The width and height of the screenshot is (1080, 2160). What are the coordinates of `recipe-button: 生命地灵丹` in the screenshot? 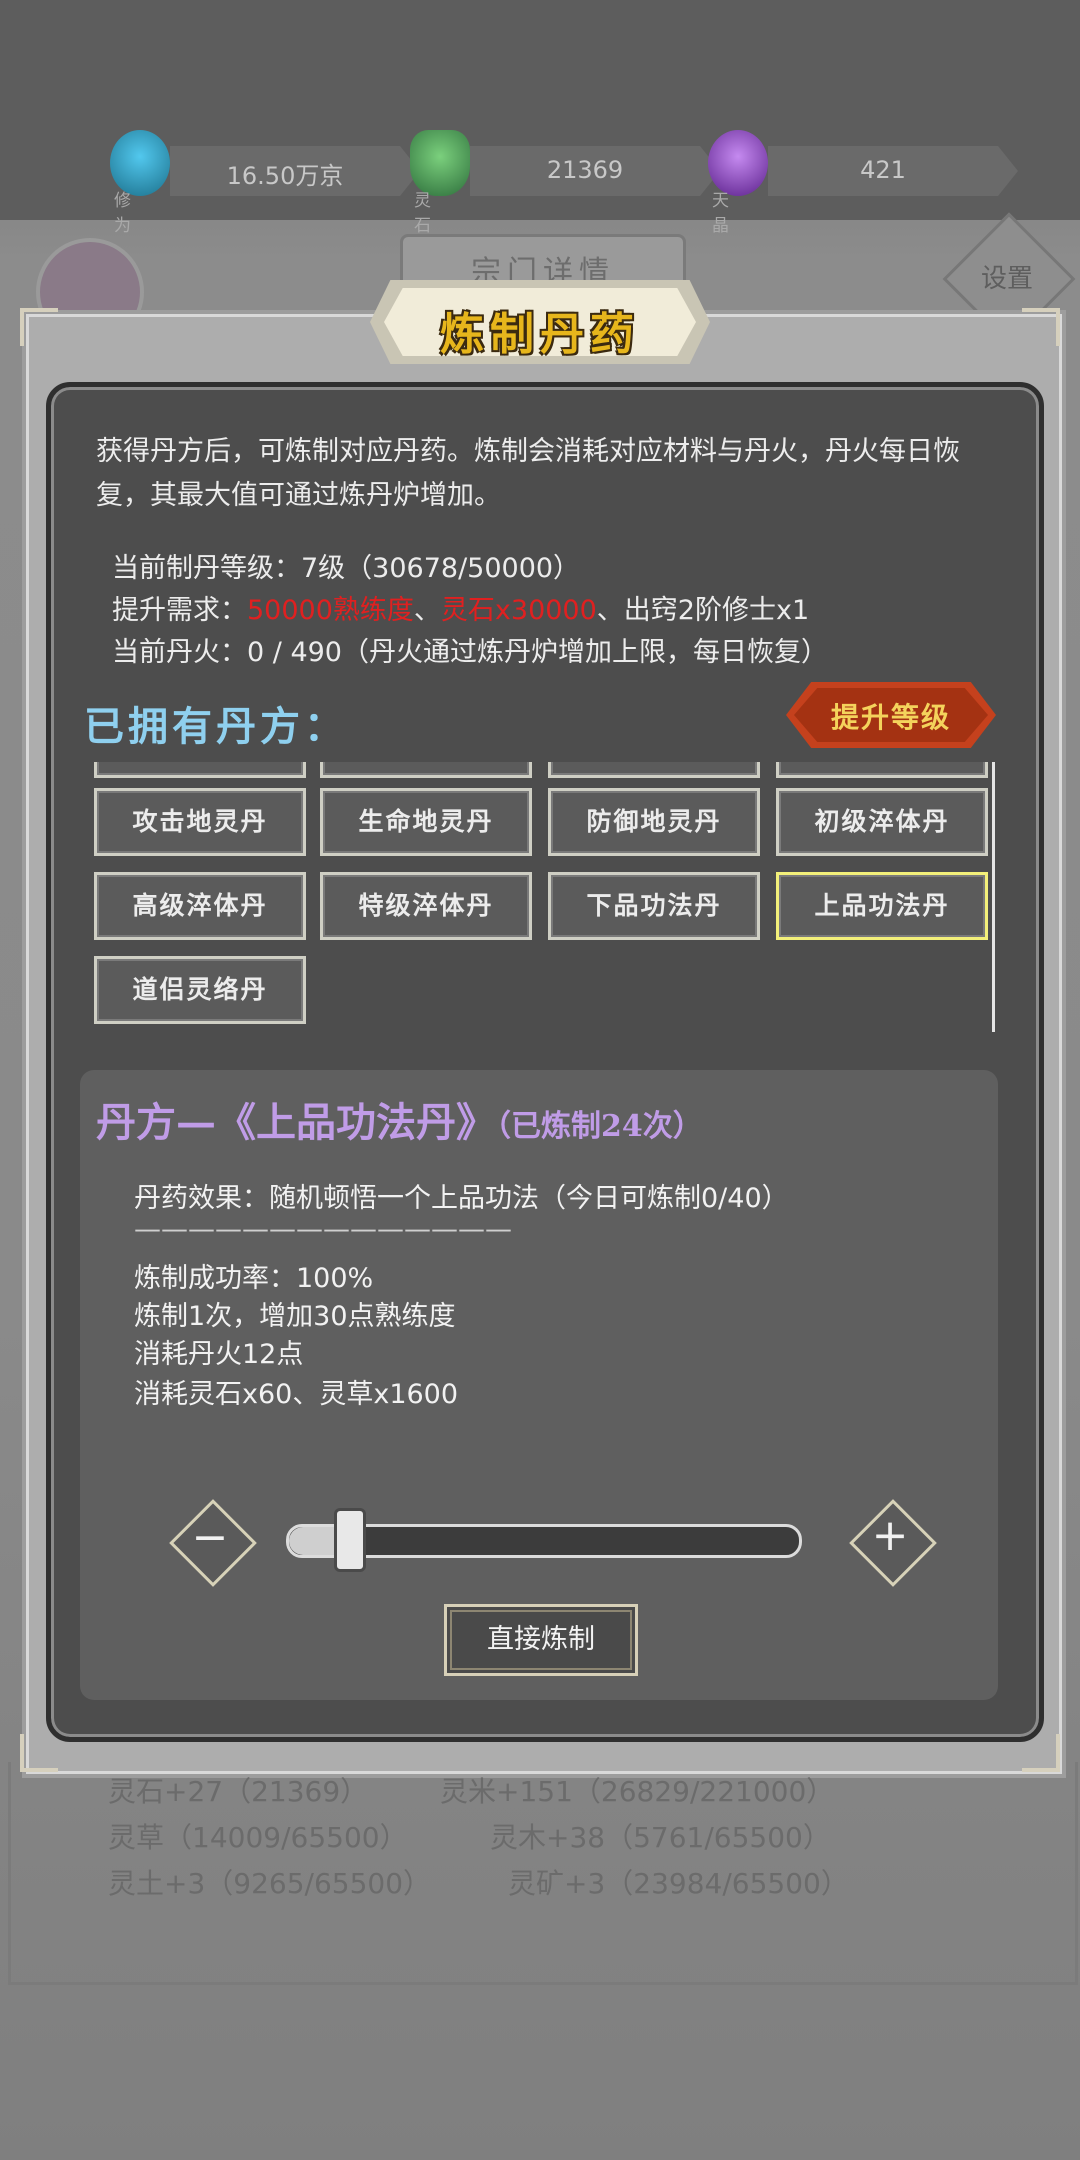 It's located at (426, 822).